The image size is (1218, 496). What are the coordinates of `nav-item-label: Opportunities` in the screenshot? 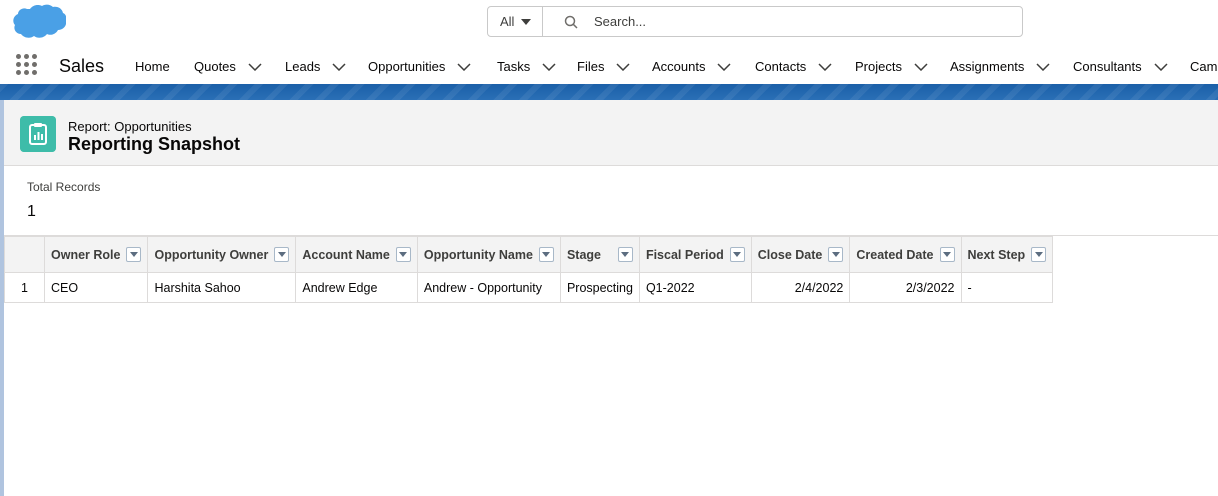 It's located at (407, 66).